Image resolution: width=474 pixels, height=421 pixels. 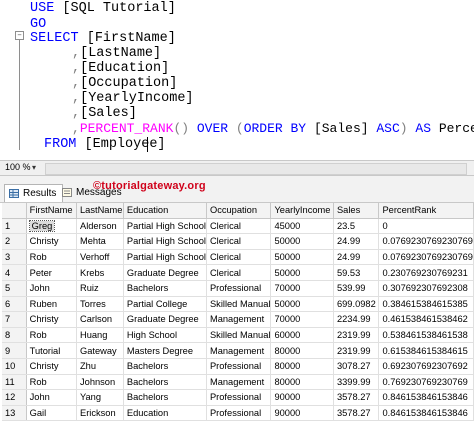 What do you see at coordinates (52, 288) in the screenshot?
I see `table-cell: John` at bounding box center [52, 288].